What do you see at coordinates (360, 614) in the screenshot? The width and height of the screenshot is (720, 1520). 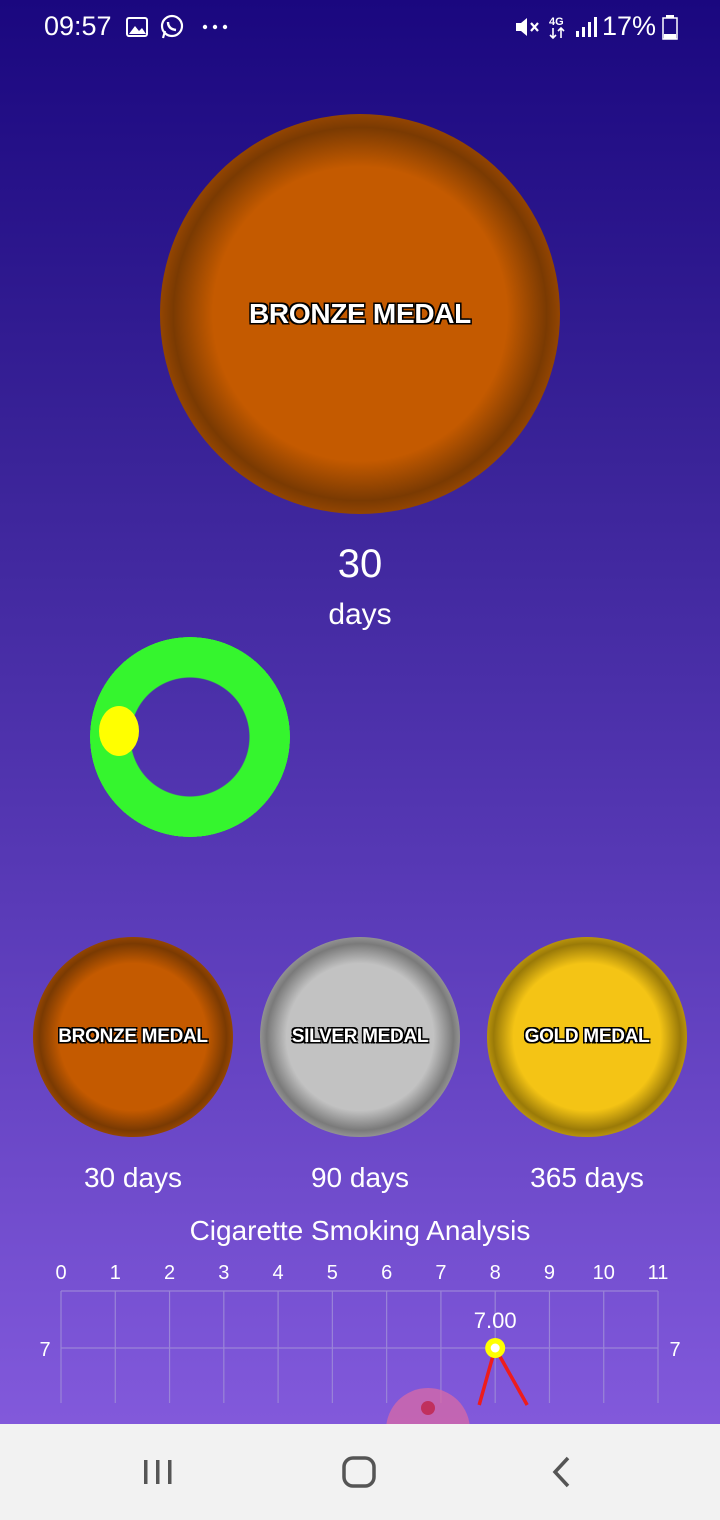 I see `days-unit: days` at bounding box center [360, 614].